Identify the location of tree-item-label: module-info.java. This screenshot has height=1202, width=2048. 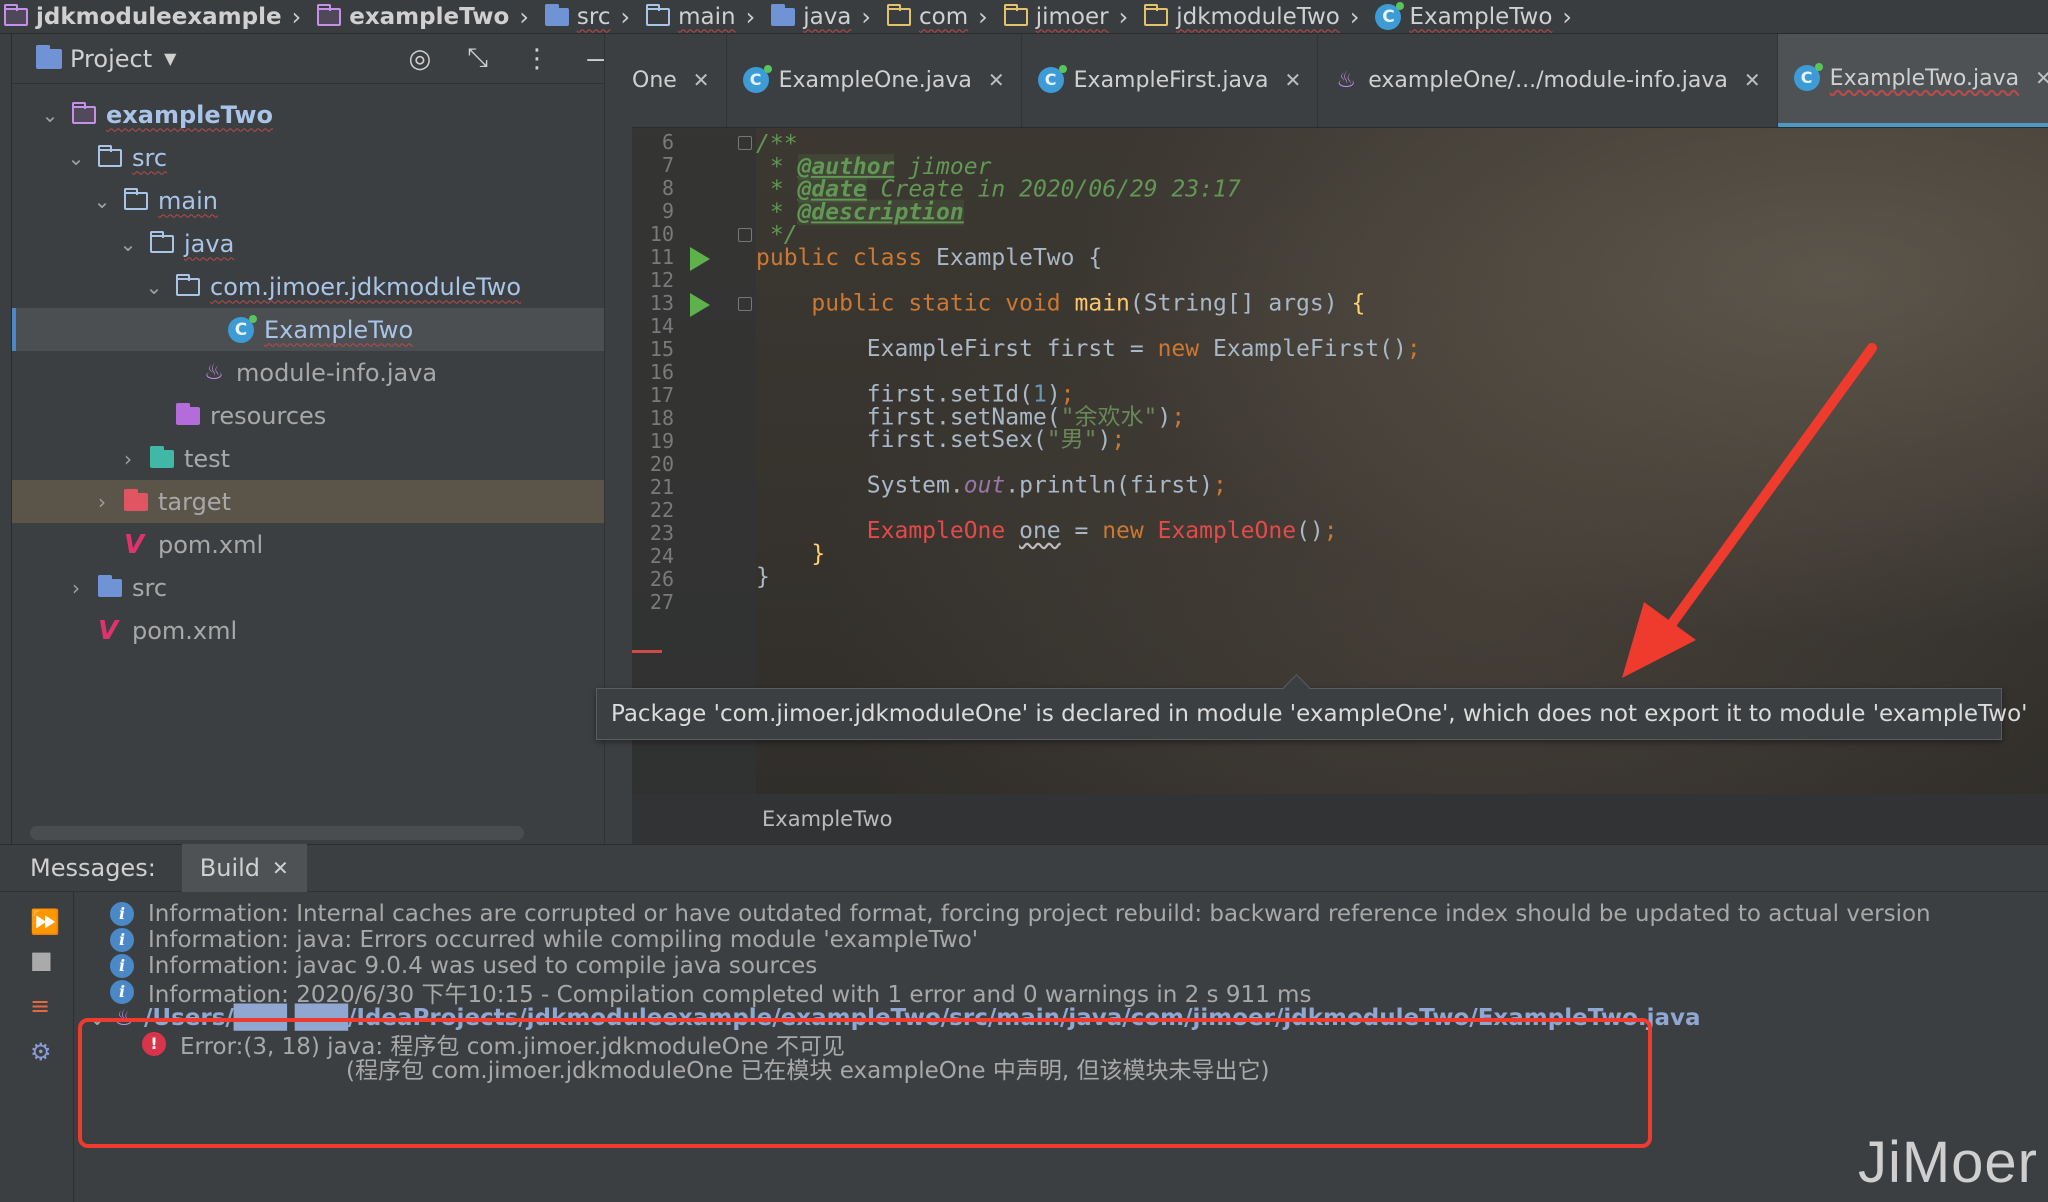
(337, 372).